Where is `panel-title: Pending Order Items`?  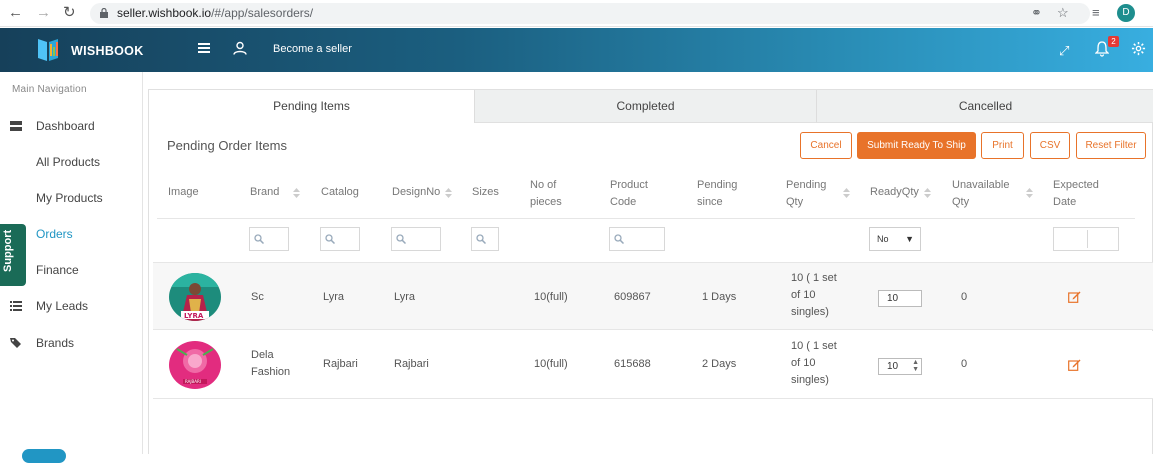 panel-title: Pending Order Items is located at coordinates (227, 145).